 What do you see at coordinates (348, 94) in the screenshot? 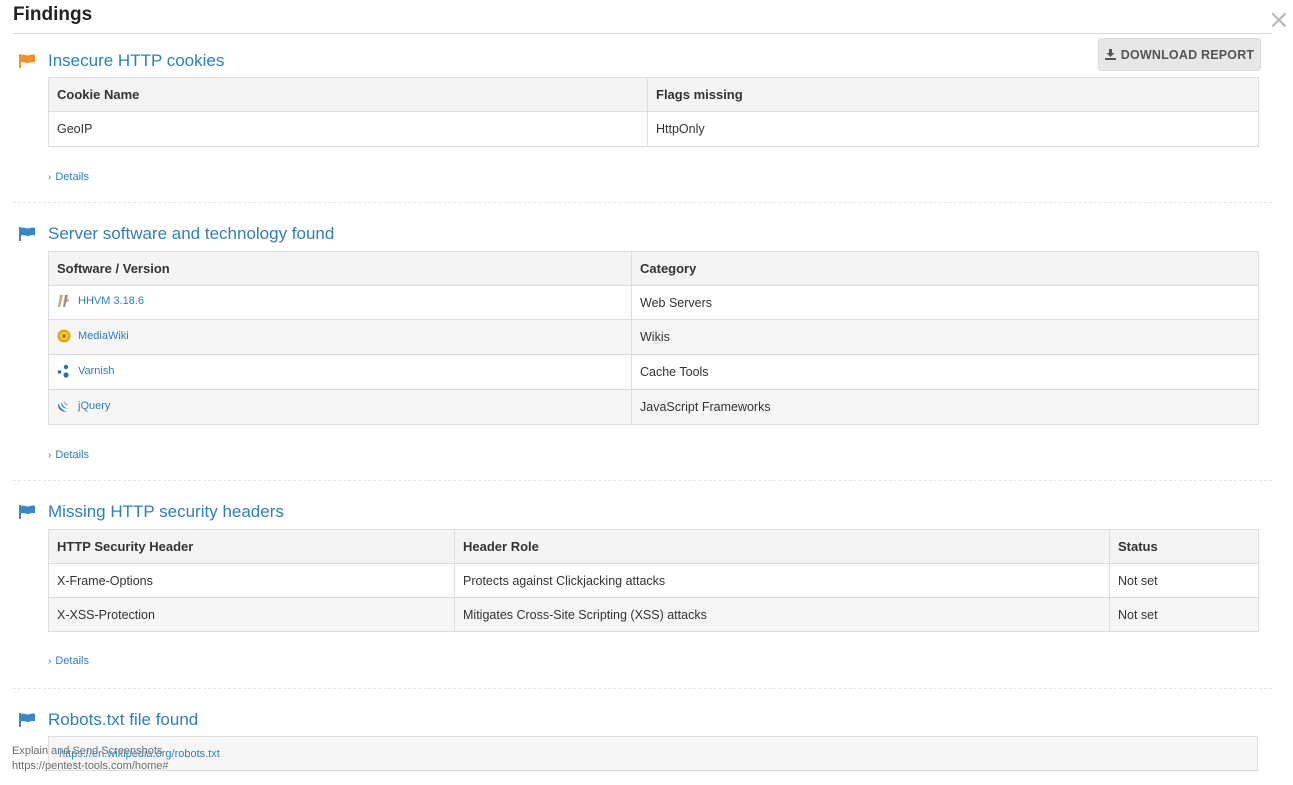
I see `column-header: Cookie Name` at bounding box center [348, 94].